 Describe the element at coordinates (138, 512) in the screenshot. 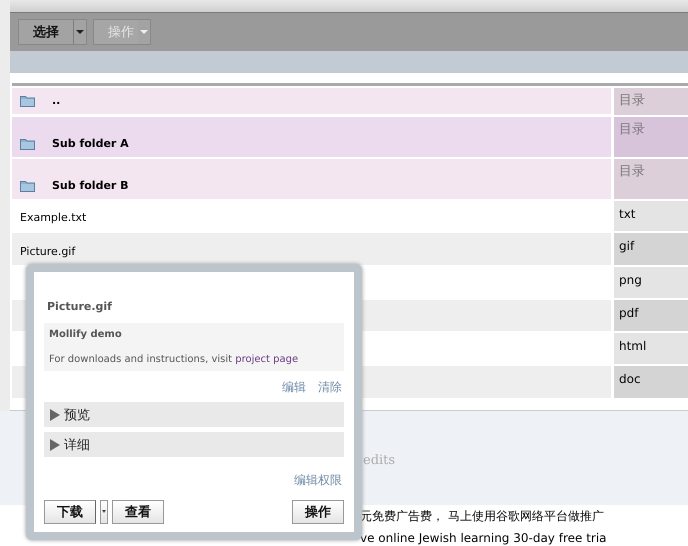

I see `action-button: 查看` at that location.